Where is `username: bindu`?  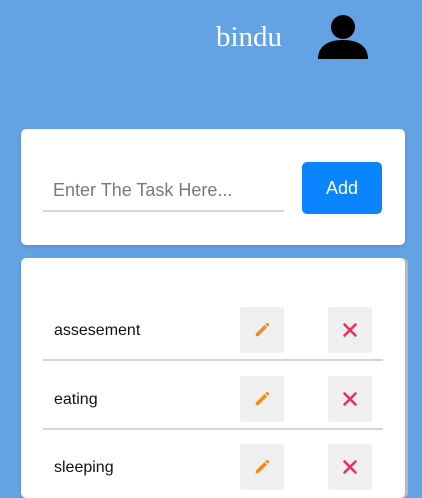
username: bindu is located at coordinates (249, 37).